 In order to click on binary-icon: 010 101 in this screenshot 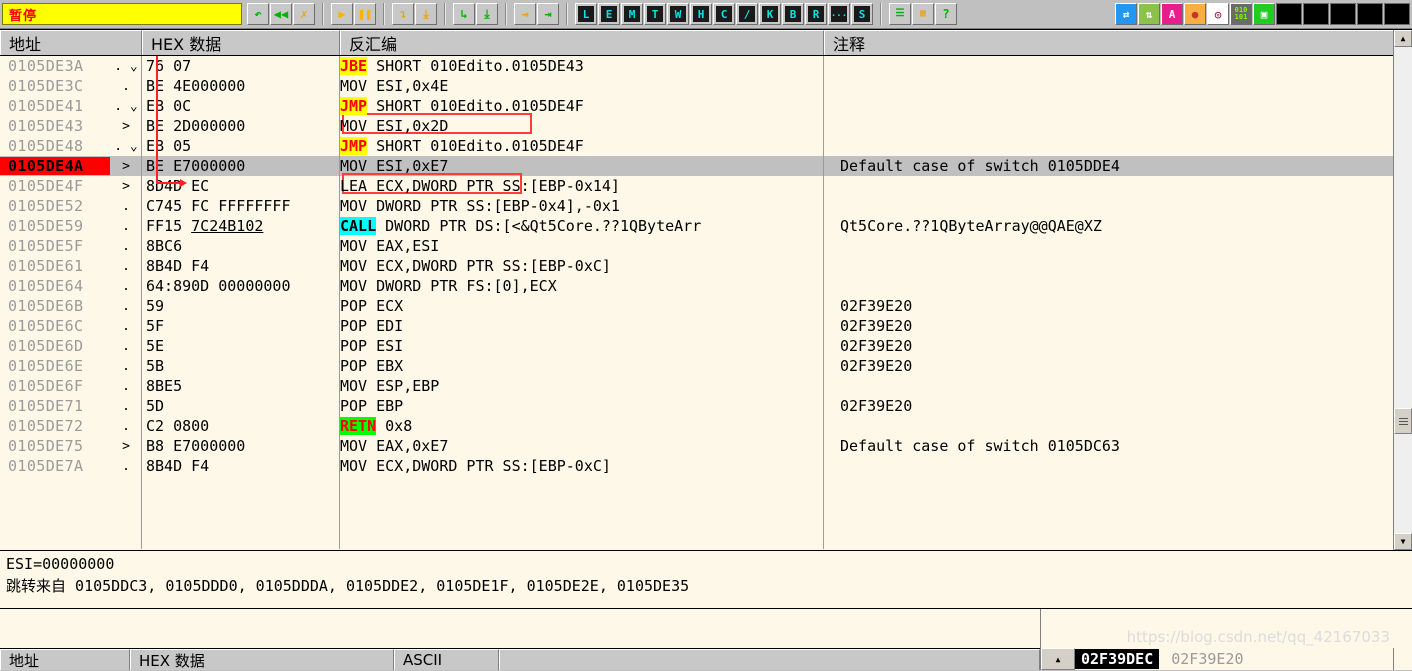, I will do `click(1241, 14)`.